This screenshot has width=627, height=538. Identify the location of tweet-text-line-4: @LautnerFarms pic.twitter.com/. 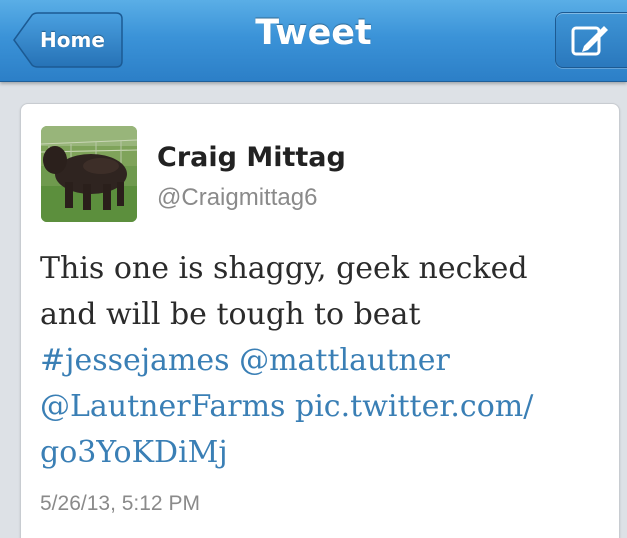
(325, 407).